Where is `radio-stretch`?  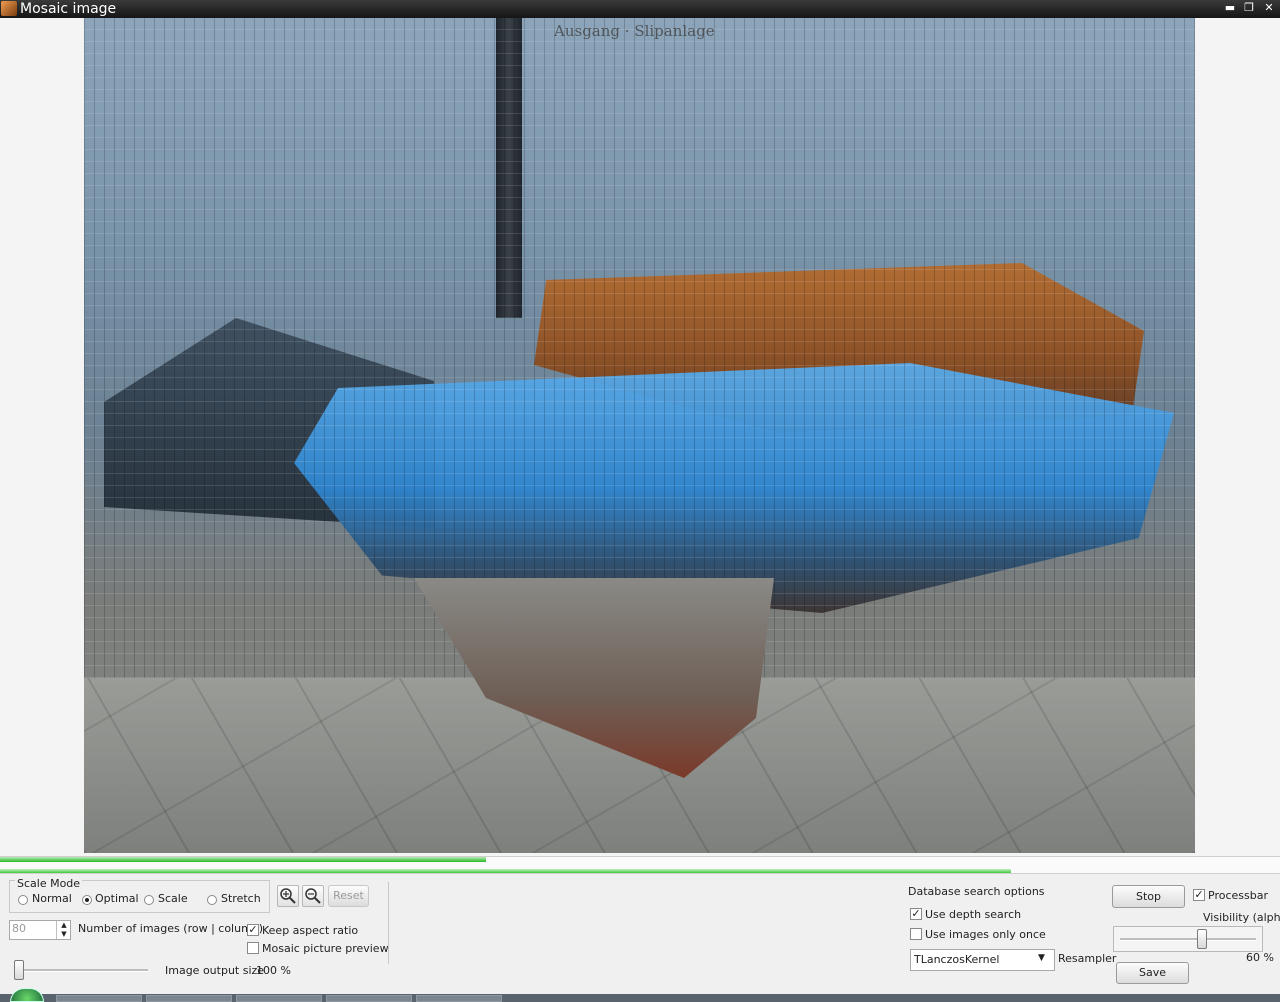
radio-stretch is located at coordinates (212, 900).